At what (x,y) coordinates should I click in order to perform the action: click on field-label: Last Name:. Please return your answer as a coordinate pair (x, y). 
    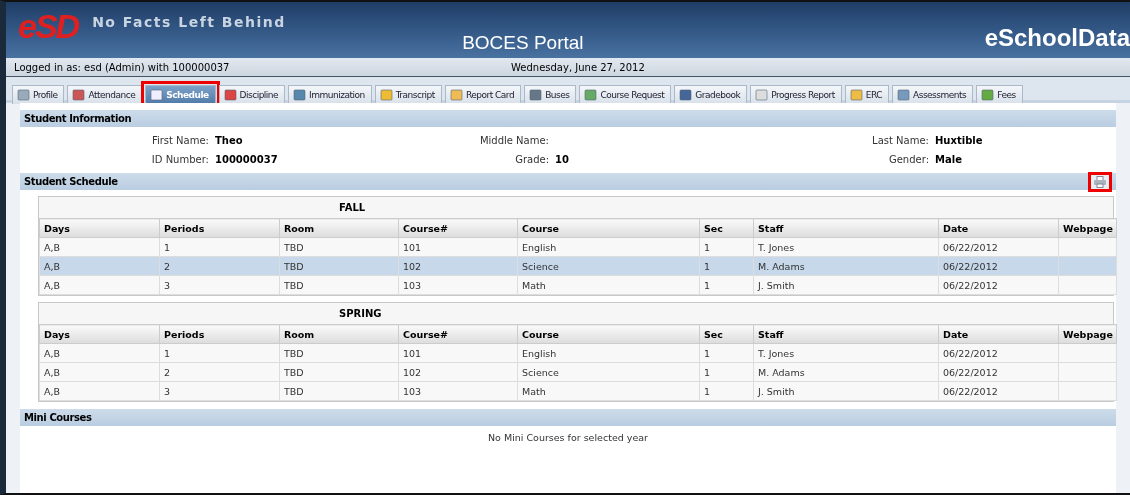
    Looking at the image, I should click on (900, 140).